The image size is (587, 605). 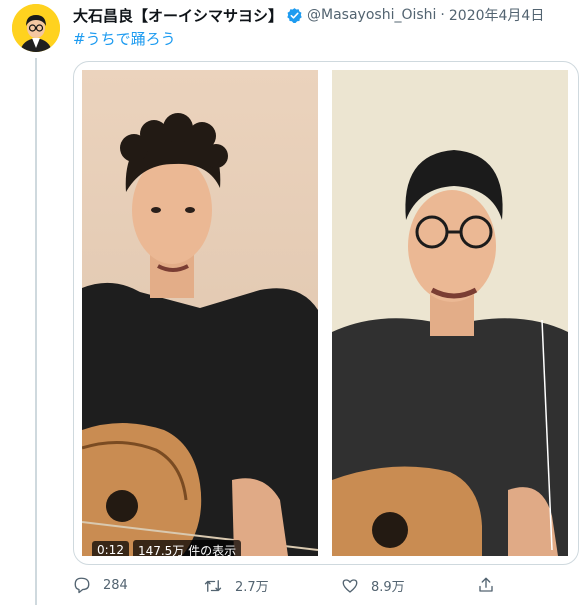 I want to click on reply-count: 284, so click(x=115, y=585).